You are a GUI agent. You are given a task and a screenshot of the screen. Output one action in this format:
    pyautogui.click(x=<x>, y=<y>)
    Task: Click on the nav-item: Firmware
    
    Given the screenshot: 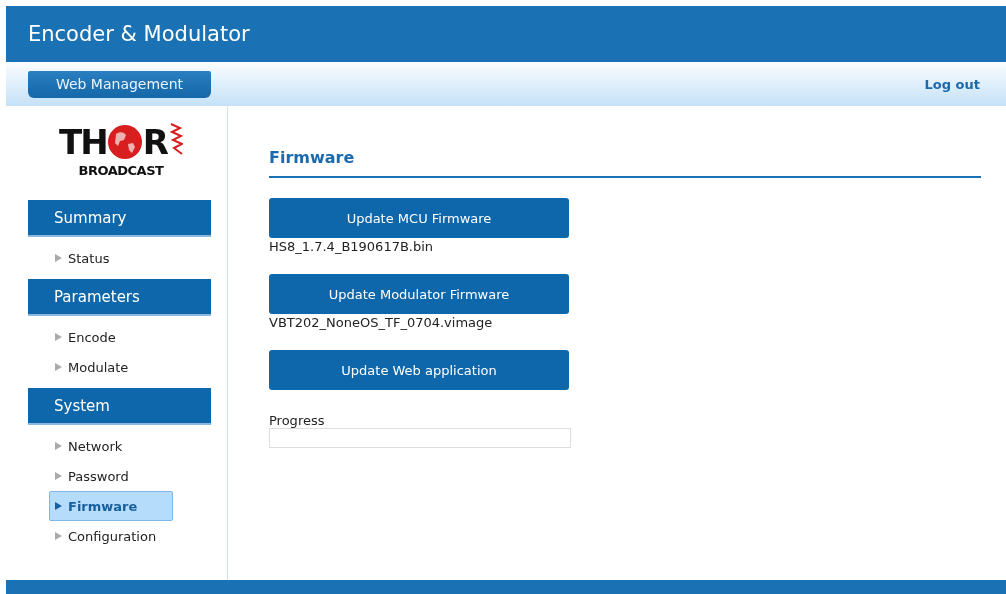 What is the action you would take?
    pyautogui.click(x=111, y=506)
    